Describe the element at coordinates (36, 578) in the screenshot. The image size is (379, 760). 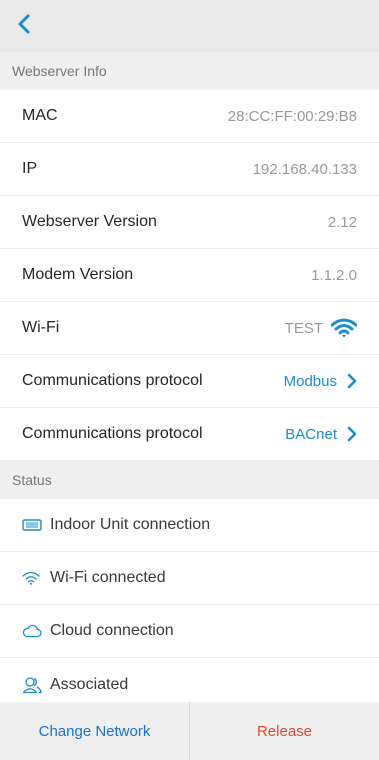
I see `wifi-icon` at that location.